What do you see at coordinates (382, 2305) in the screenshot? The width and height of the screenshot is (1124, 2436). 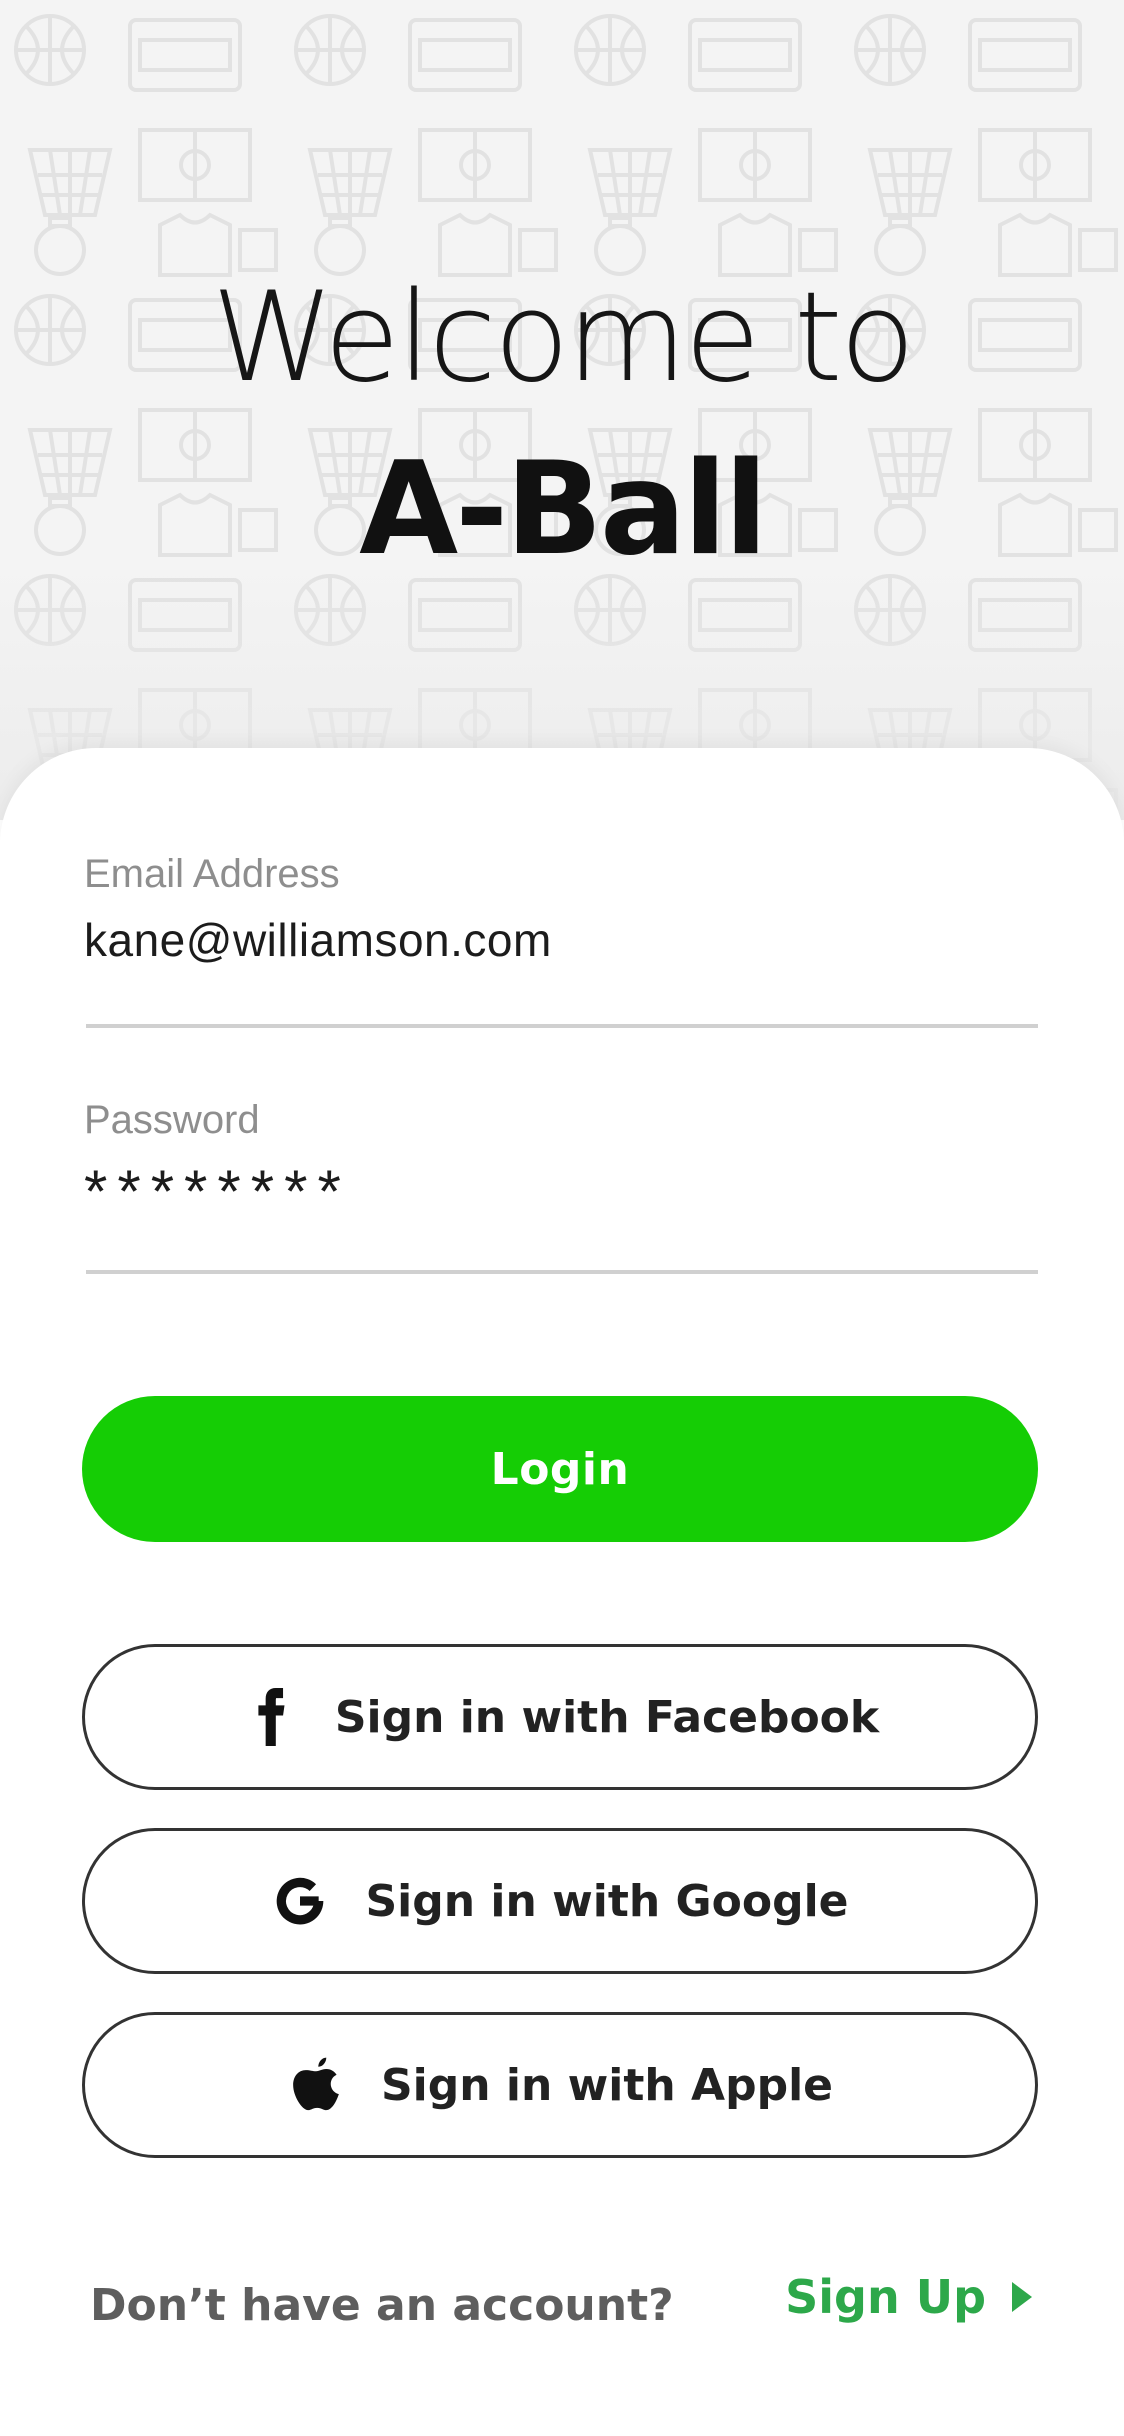 I see `no-account-prompt: Don’t have an account?` at bounding box center [382, 2305].